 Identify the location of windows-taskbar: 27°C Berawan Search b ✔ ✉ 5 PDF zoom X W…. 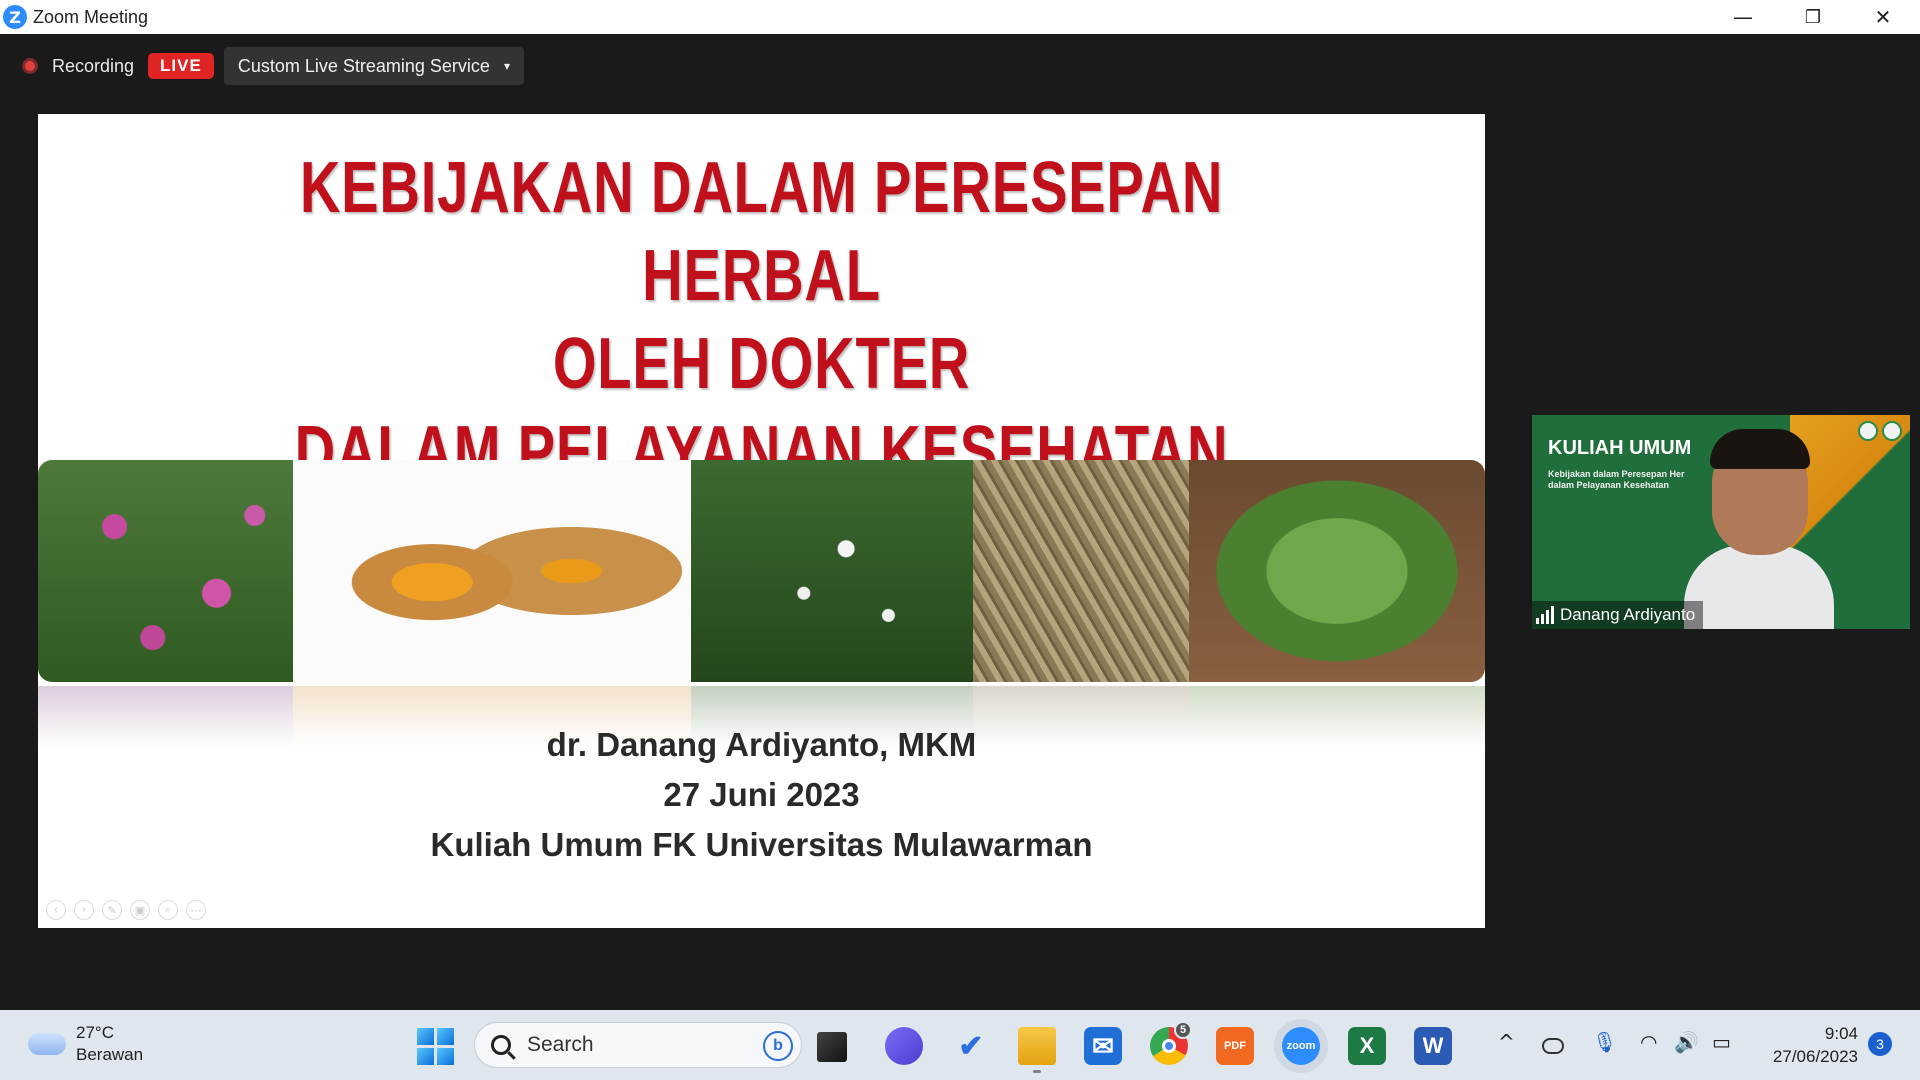
(960, 1045).